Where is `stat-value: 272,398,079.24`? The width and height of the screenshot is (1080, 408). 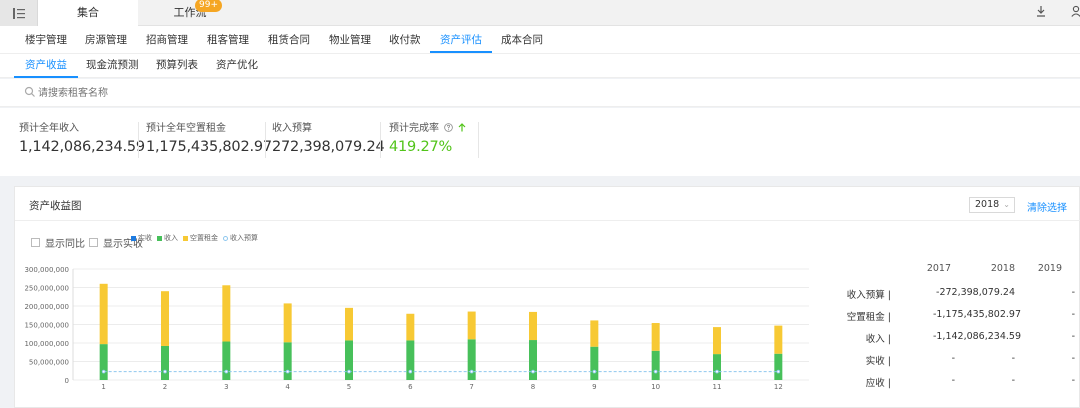
stat-value: 272,398,079.24 is located at coordinates (328, 147).